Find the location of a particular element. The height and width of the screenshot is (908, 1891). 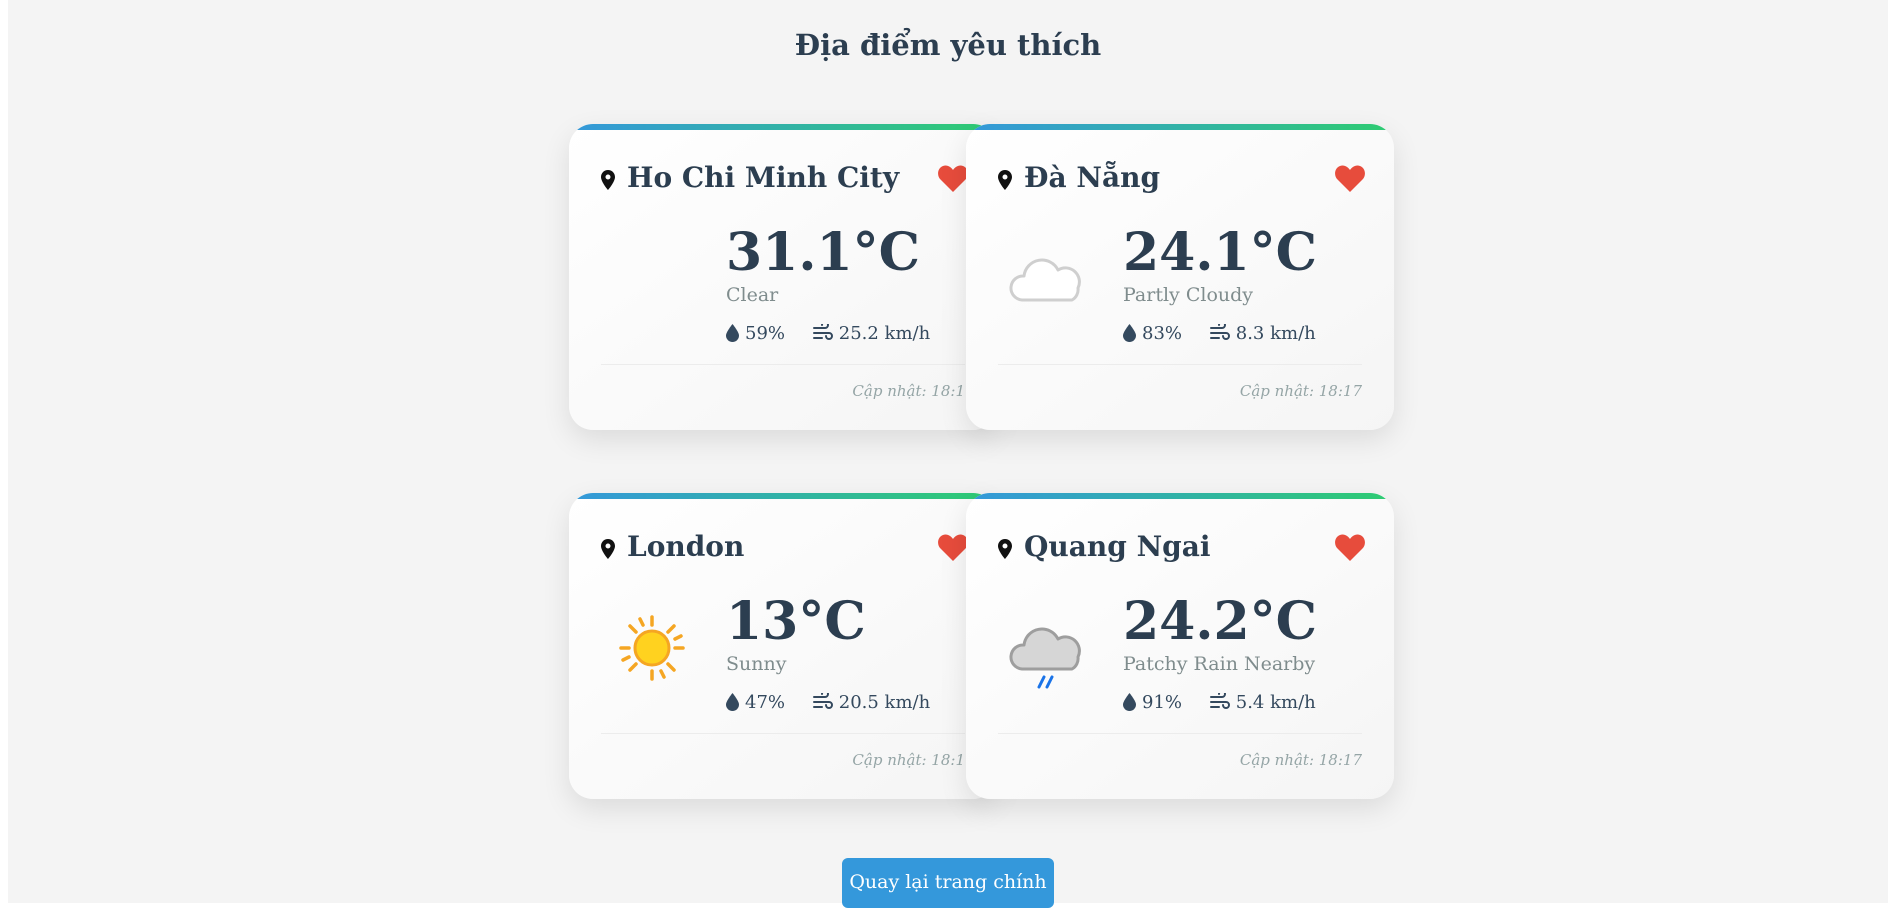

wind-value: 25.2 km/h is located at coordinates (884, 333).